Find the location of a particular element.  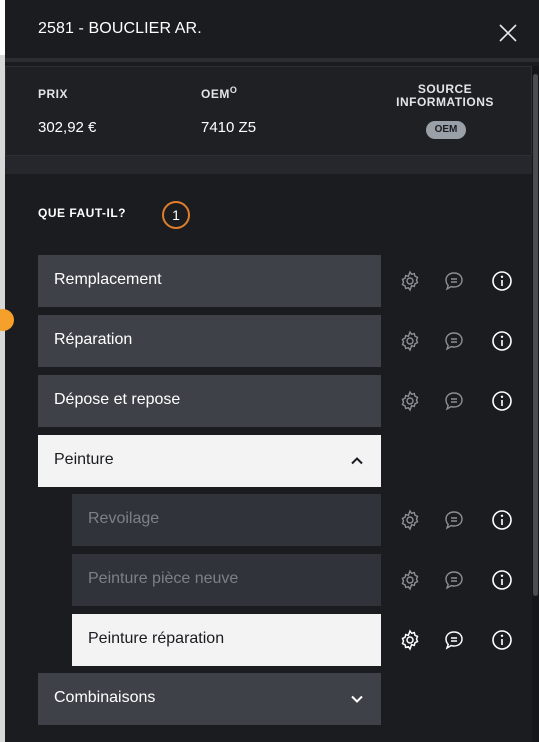

operation-row-reparation: Réparation is located at coordinates (209, 341).